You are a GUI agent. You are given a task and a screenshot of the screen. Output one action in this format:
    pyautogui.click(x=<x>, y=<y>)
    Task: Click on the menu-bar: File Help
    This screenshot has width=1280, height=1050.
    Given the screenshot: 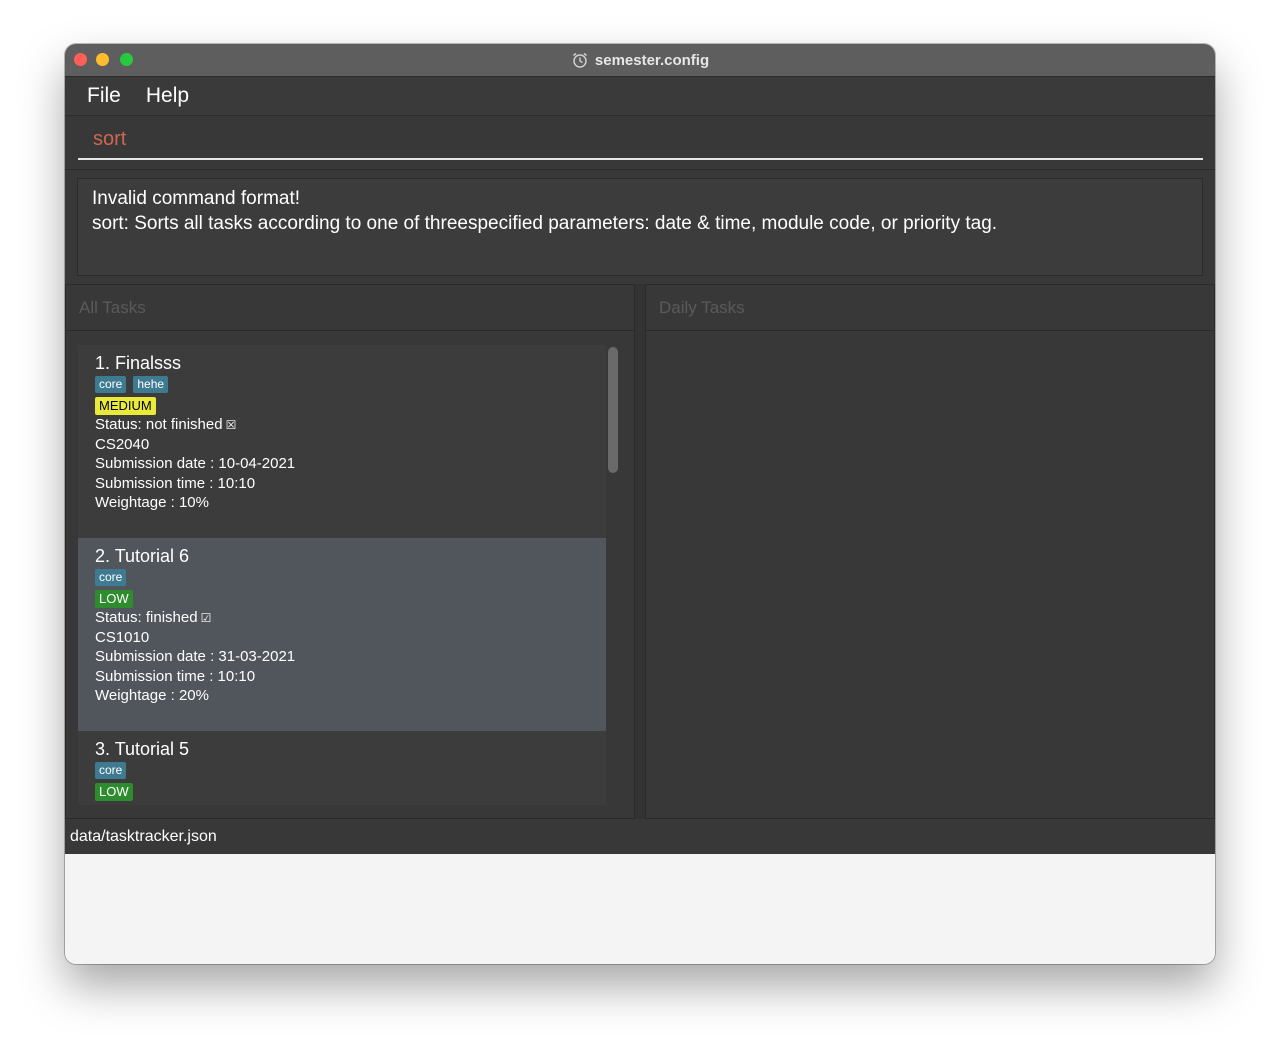 What is the action you would take?
    pyautogui.click(x=640, y=96)
    